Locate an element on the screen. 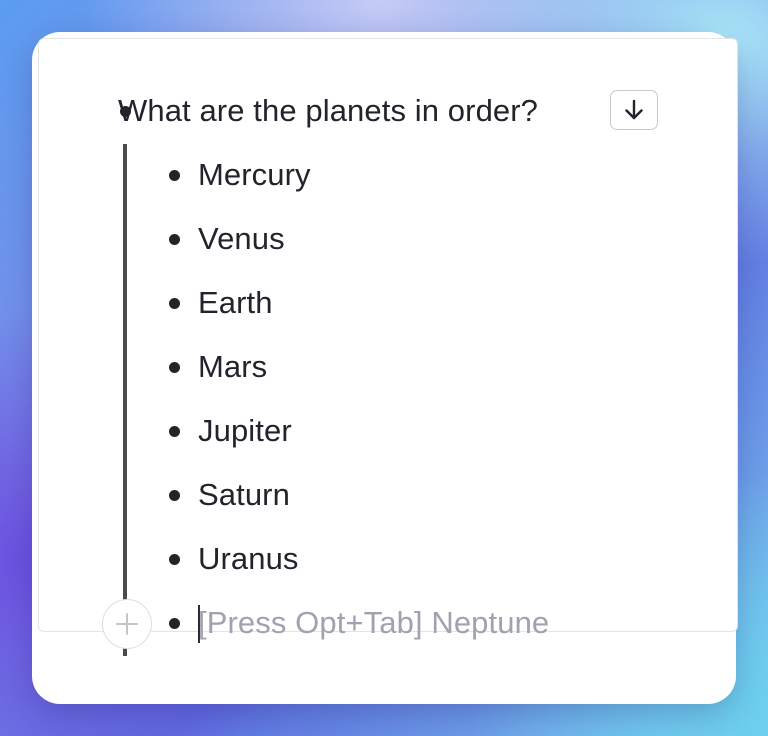  add-item-button is located at coordinates (127, 624).